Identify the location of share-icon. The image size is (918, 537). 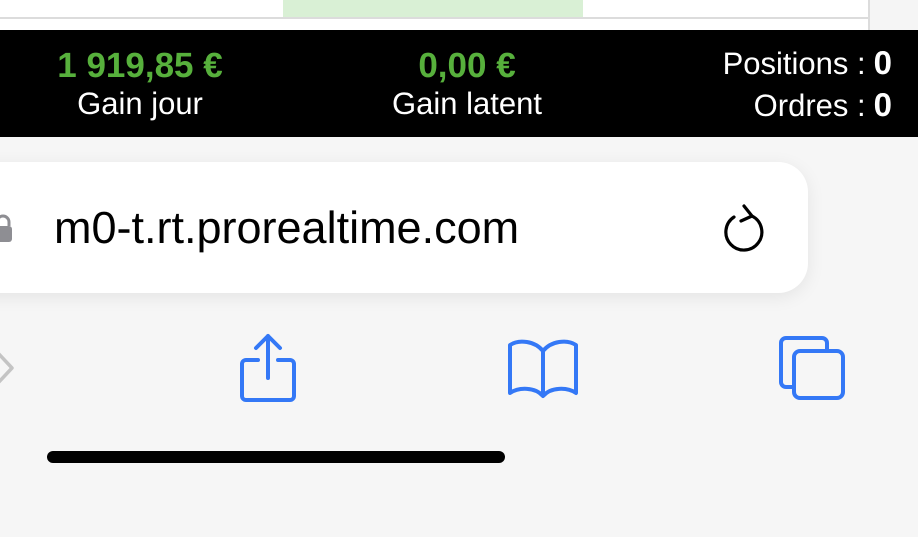
(268, 368).